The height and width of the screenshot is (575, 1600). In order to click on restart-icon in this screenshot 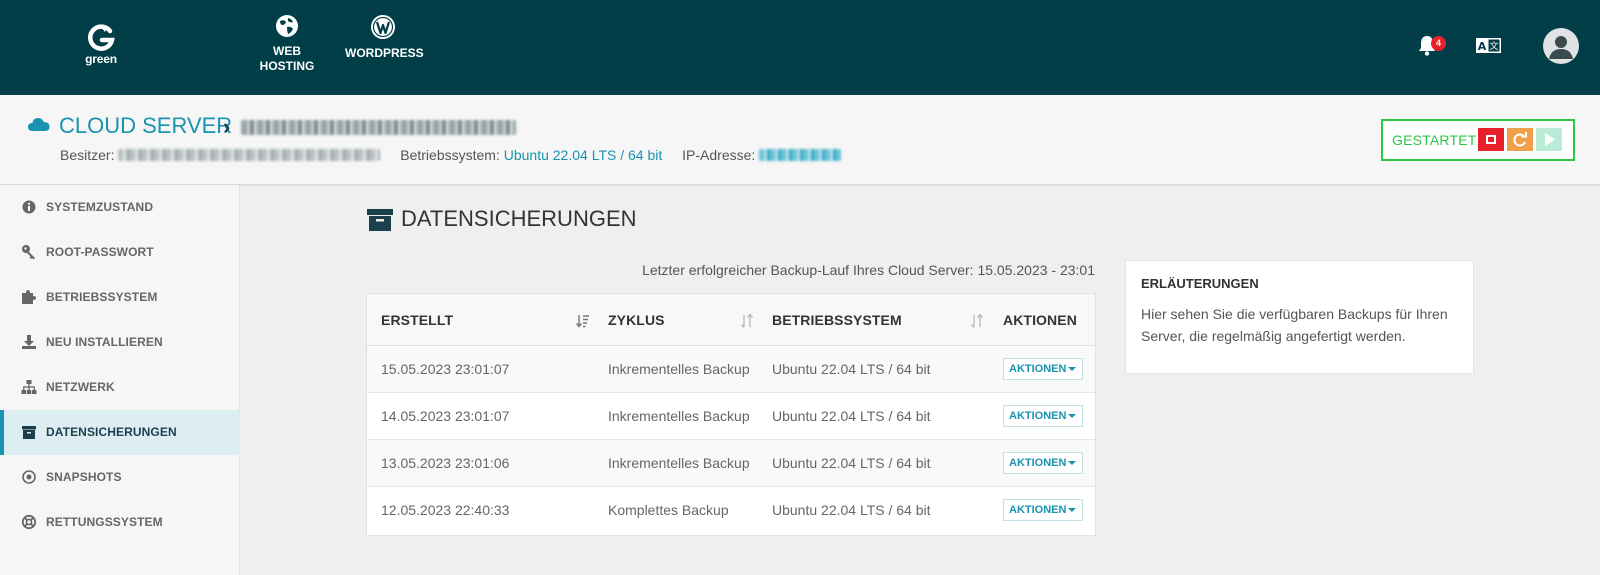, I will do `click(1520, 139)`.